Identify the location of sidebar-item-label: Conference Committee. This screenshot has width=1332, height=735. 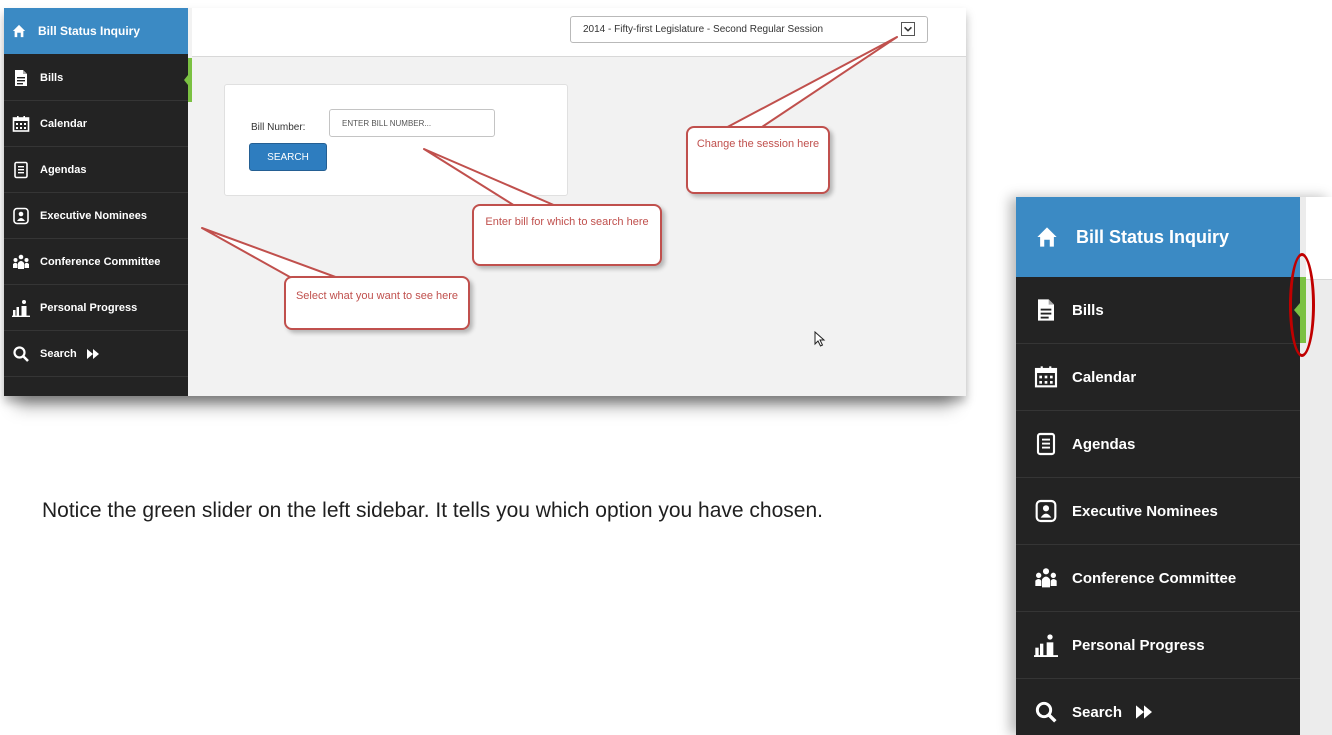
(1154, 578).